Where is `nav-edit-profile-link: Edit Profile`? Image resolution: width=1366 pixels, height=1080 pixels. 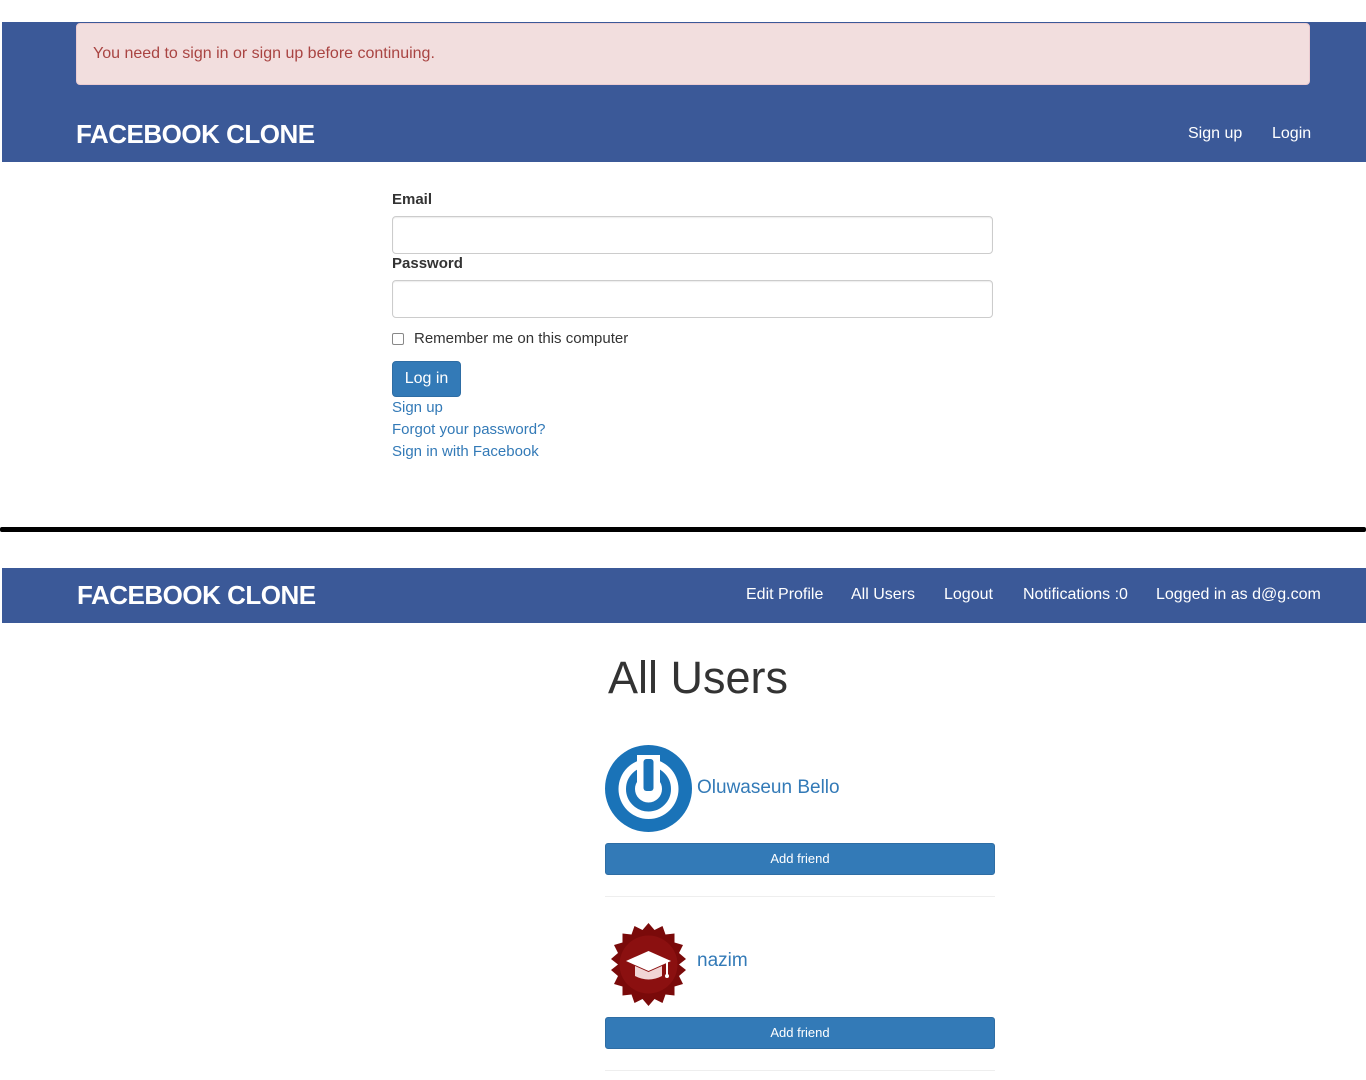
nav-edit-profile-link: Edit Profile is located at coordinates (784, 595).